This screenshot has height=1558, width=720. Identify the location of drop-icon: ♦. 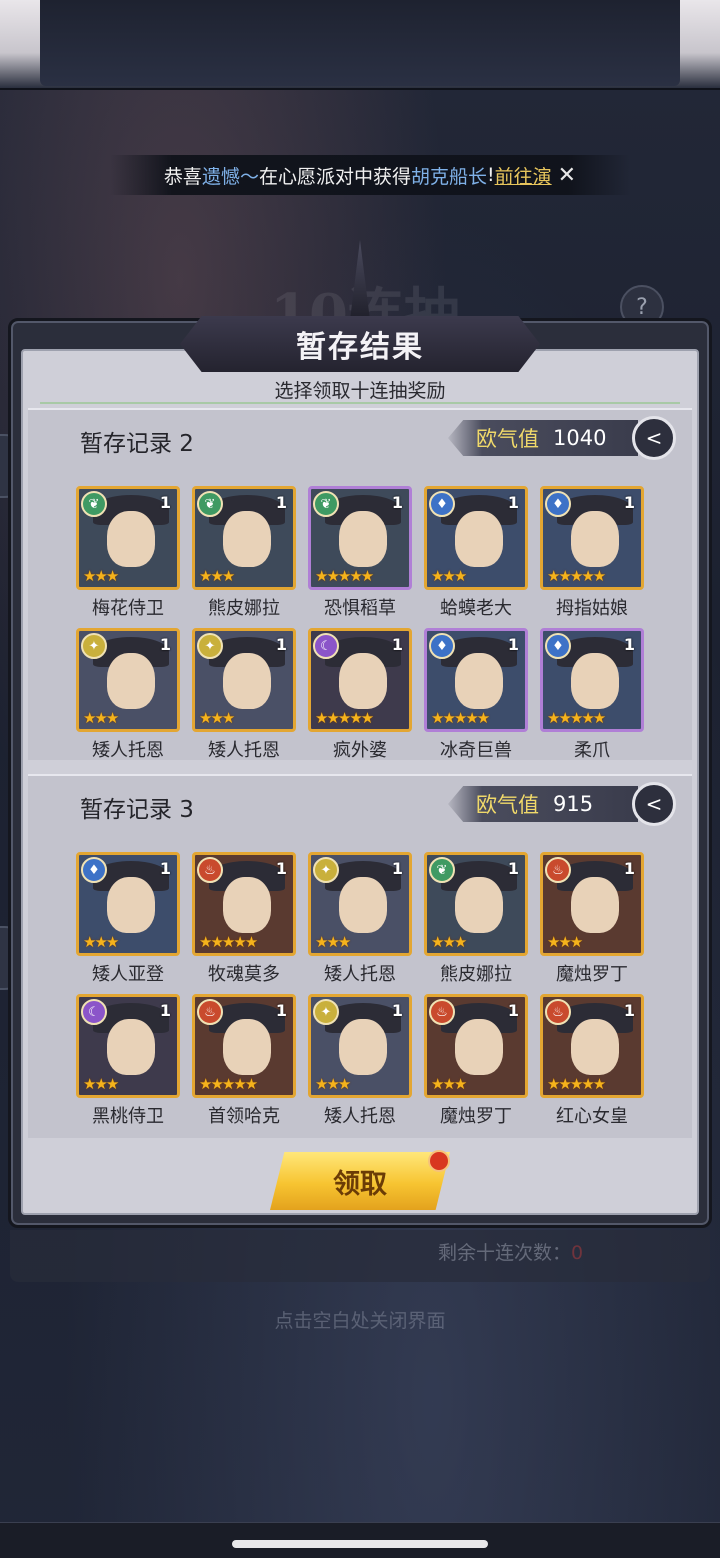
(442, 646).